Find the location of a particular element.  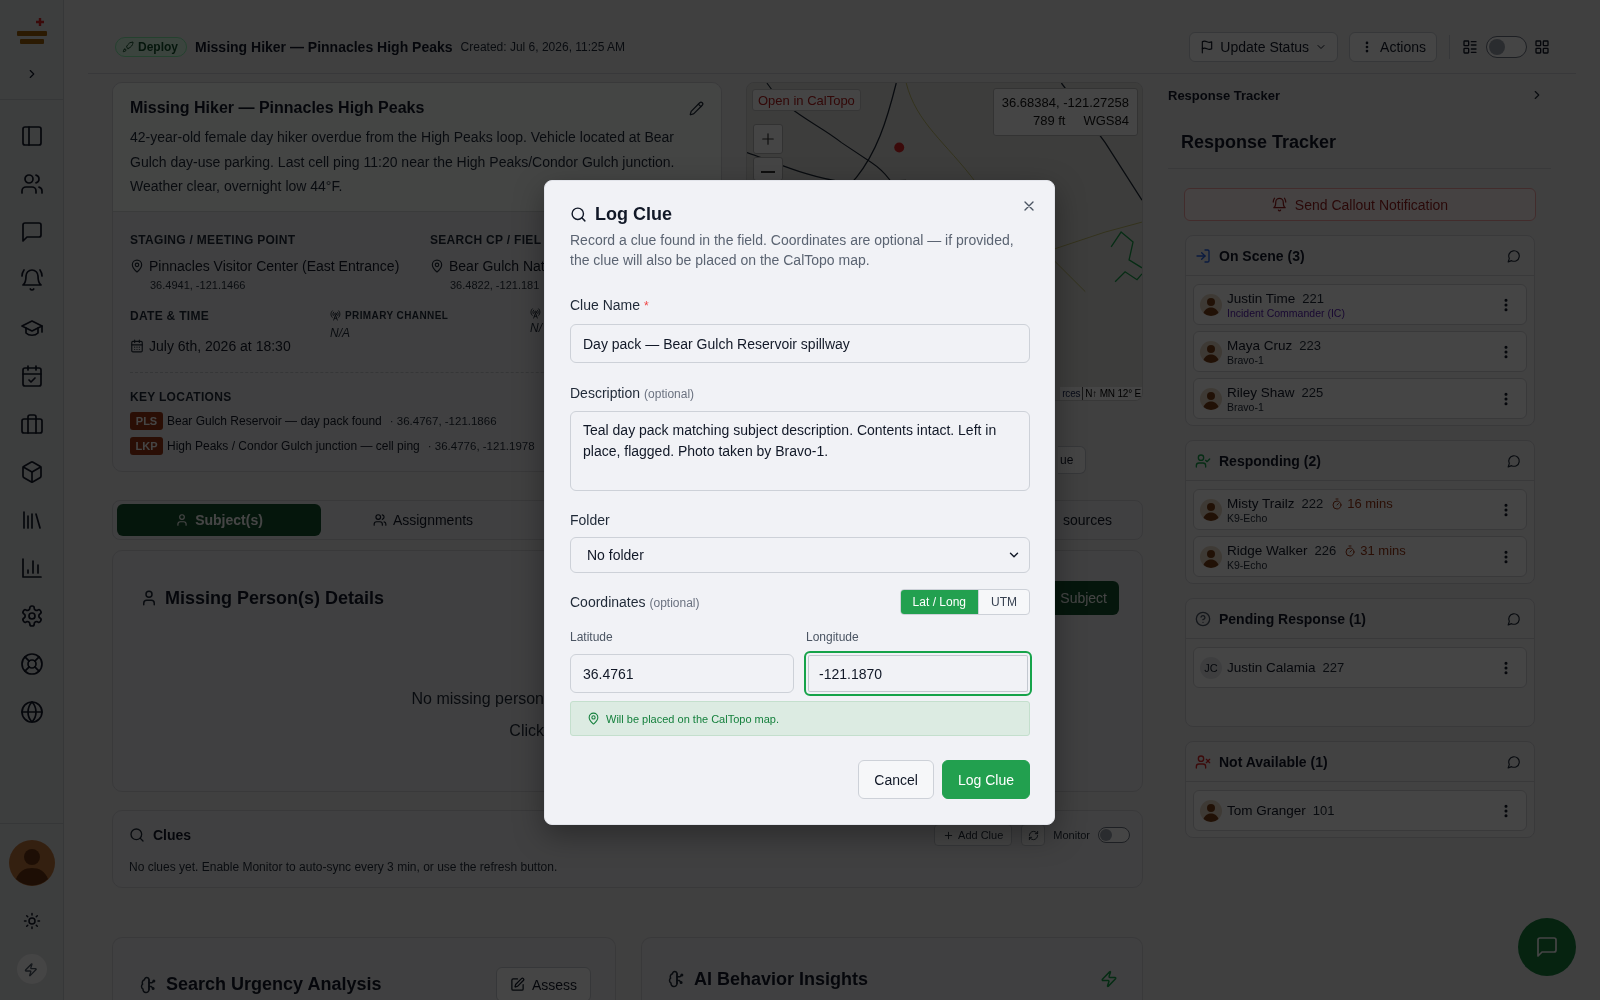

incident-heading: Missing Hiker — Pinnacles High Peaks is located at coordinates (277, 108).